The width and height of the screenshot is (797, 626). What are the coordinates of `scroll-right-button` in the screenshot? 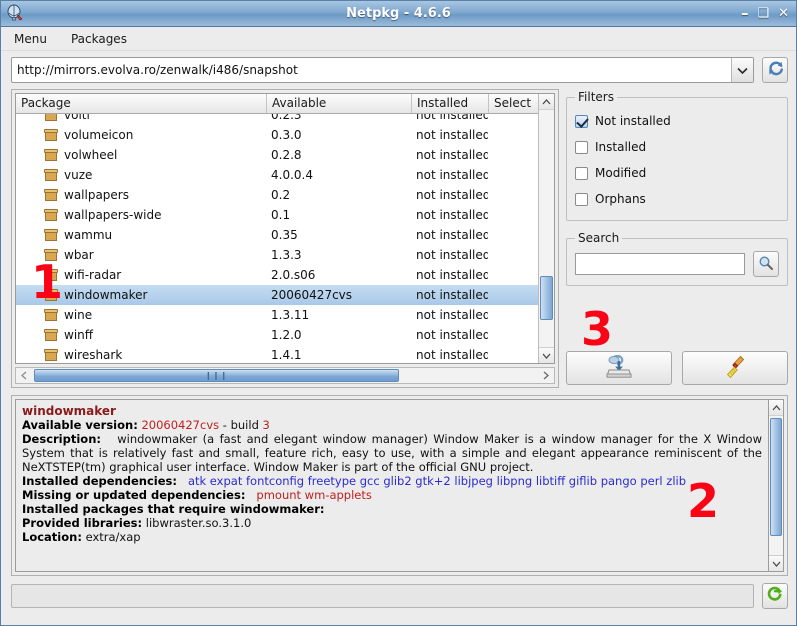 It's located at (546, 375).